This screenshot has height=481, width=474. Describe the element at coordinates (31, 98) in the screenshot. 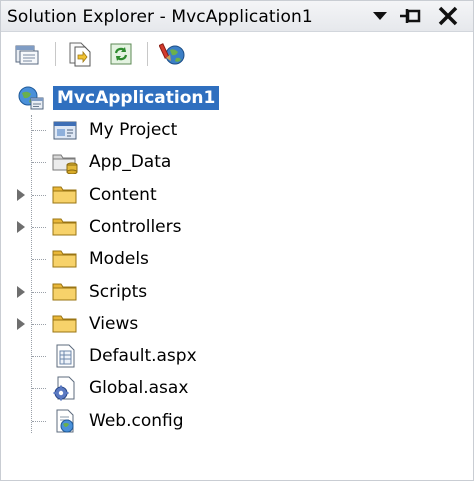

I see `web-project-icon` at that location.